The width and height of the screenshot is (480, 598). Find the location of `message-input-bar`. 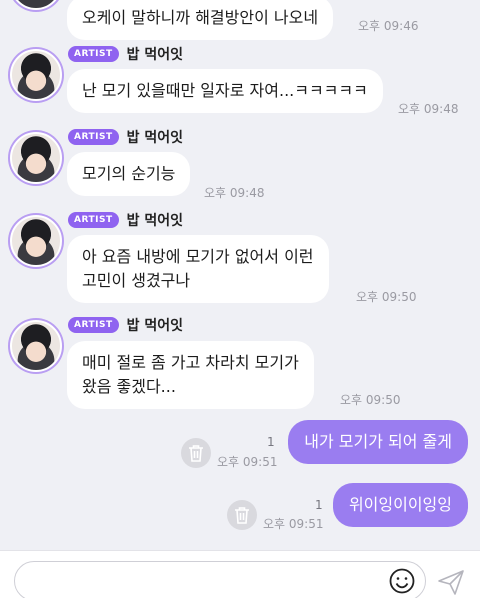

message-input-bar is located at coordinates (240, 574).